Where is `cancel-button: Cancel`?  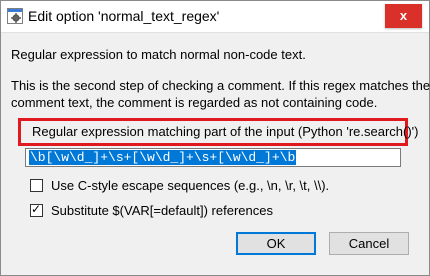 cancel-button: Cancel is located at coordinates (369, 243).